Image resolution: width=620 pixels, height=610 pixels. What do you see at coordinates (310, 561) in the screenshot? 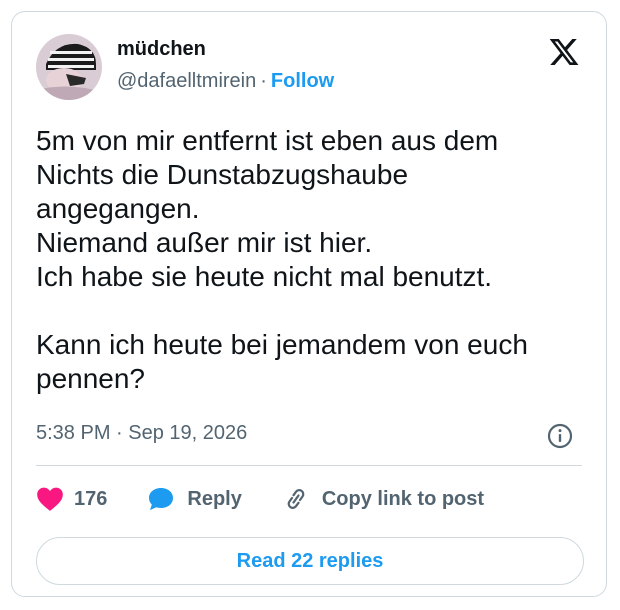
I see `read-replies-button: Read 22 replies` at bounding box center [310, 561].